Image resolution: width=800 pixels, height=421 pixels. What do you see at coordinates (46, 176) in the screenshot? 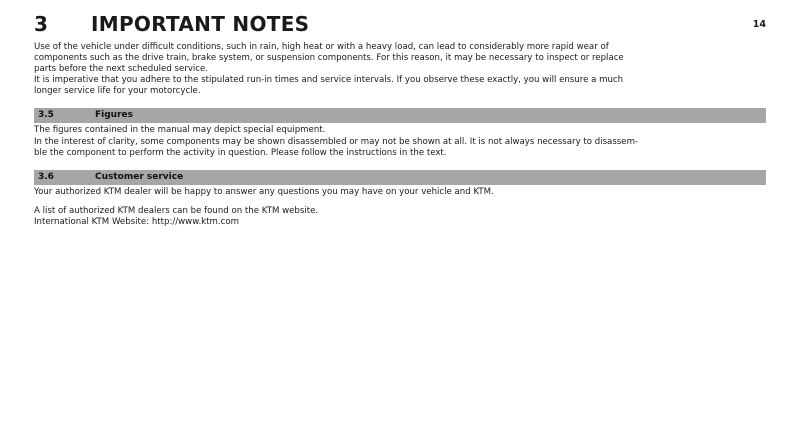
I see `section-number: 3.6` at bounding box center [46, 176].